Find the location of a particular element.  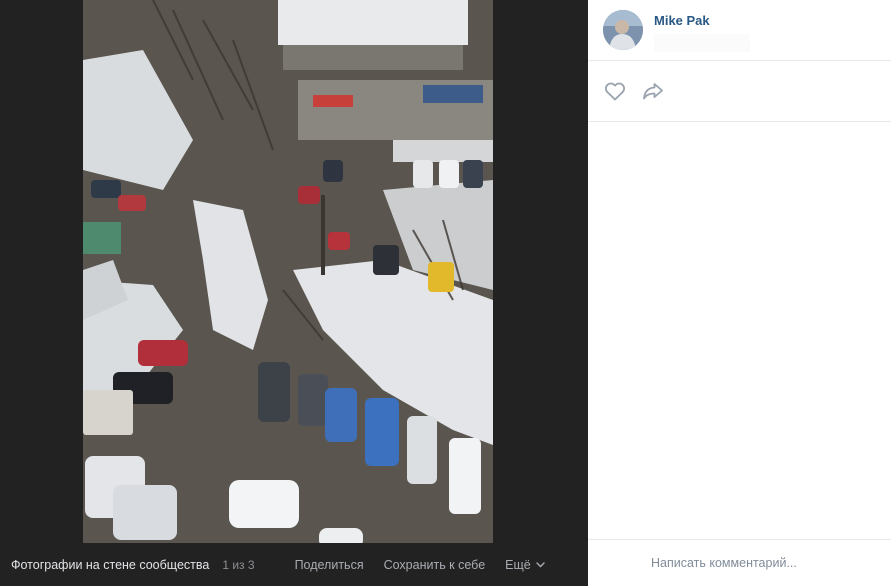

share-arrow-icon is located at coordinates (653, 91).